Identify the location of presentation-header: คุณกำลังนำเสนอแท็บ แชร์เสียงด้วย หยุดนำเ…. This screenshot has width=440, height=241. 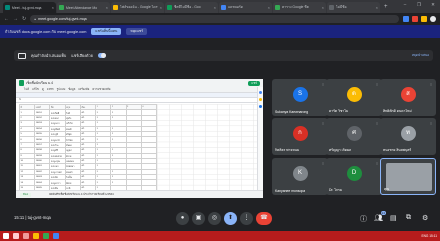
(223, 55).